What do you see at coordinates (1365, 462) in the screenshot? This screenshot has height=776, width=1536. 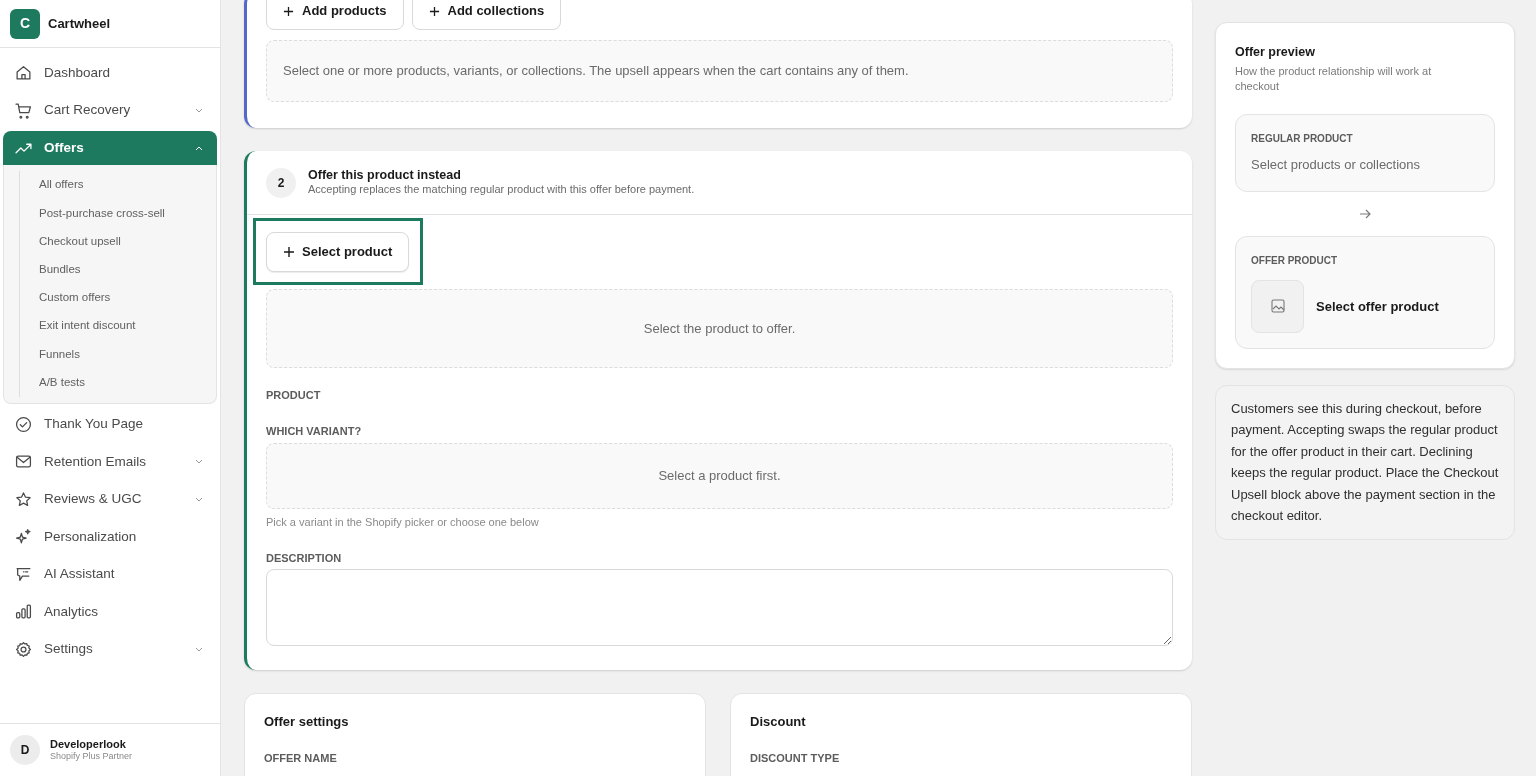 I see `info-text: Customers see this during checkout, before payment. Accepting swaps the regular product for the offer product in their cart. Declining keeps the regular product. Place the Checkout Upsell block above the payment section in the checkout editor.` at bounding box center [1365, 462].